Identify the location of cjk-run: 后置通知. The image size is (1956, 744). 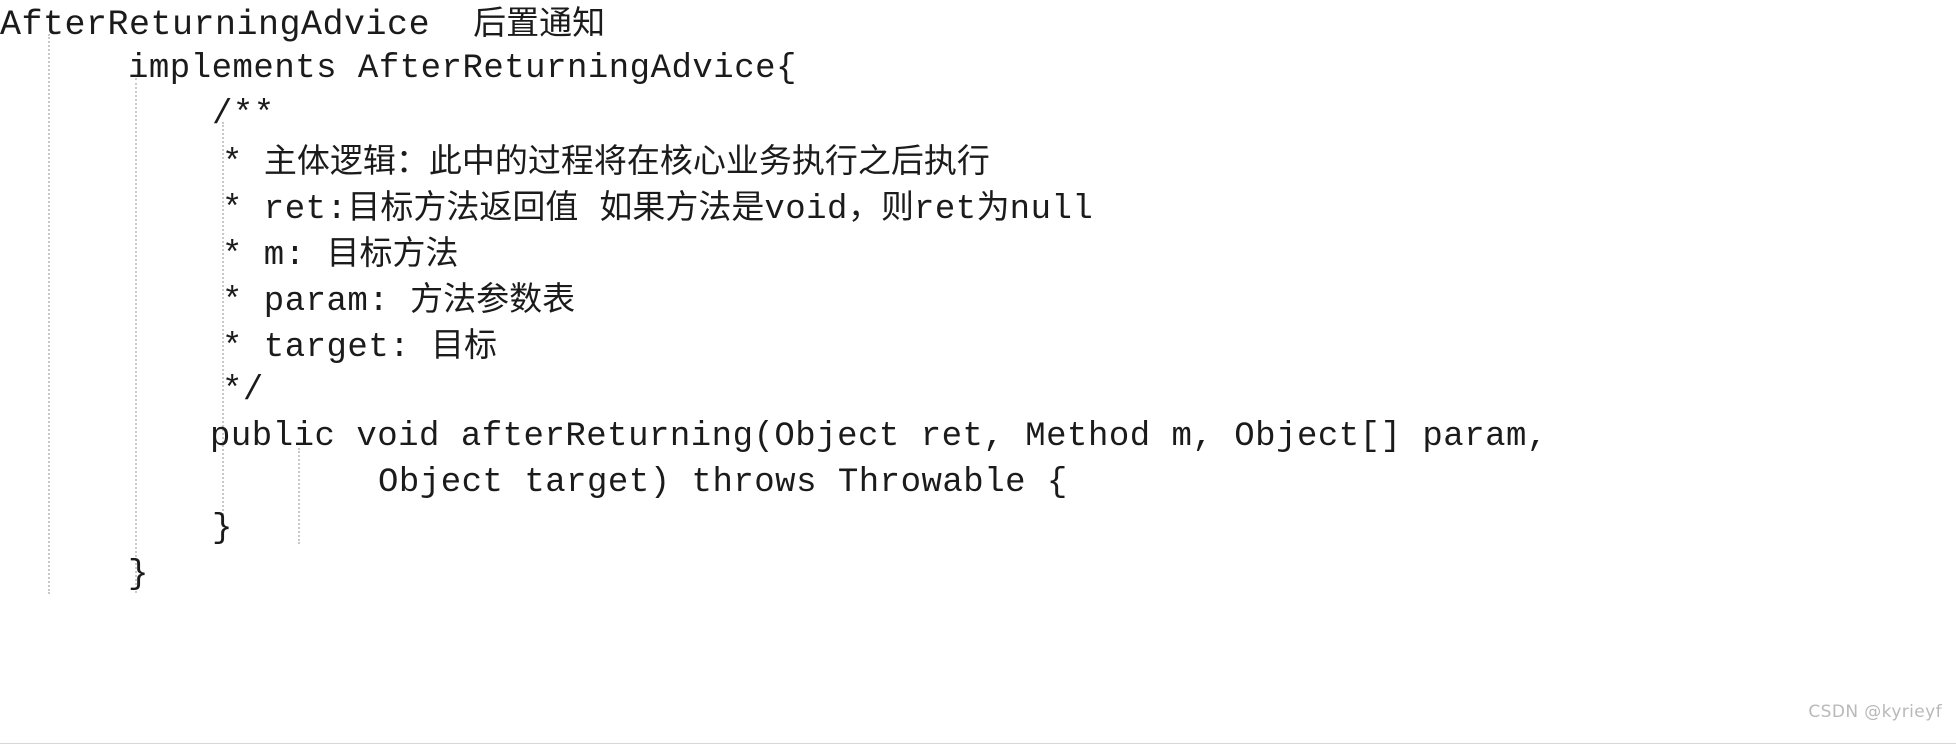
(539, 22).